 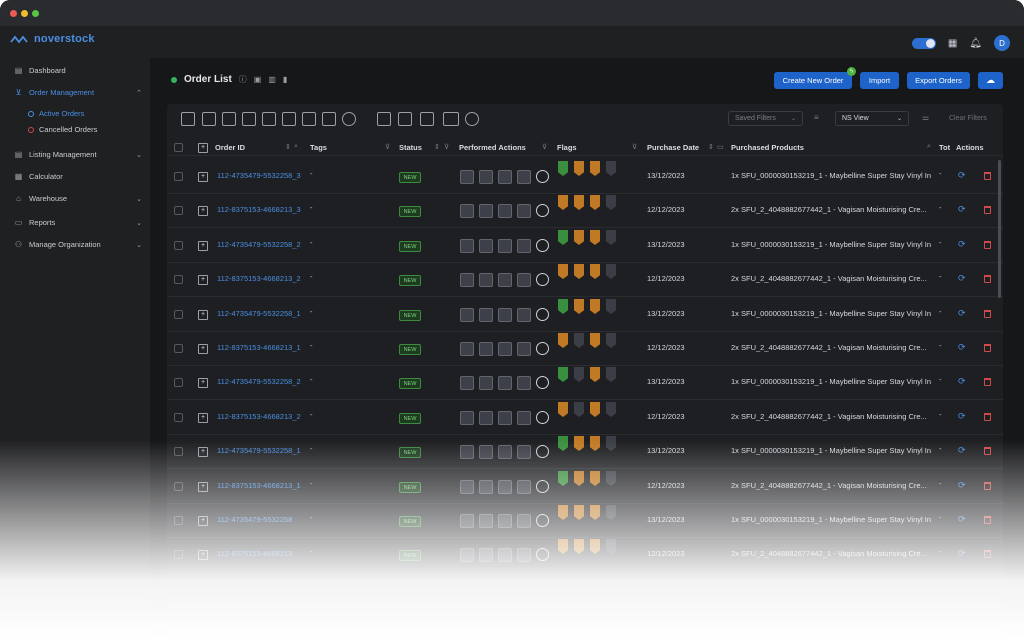 I want to click on order-id-link: 112-8375153-4668213_3, so click(x=259, y=209).